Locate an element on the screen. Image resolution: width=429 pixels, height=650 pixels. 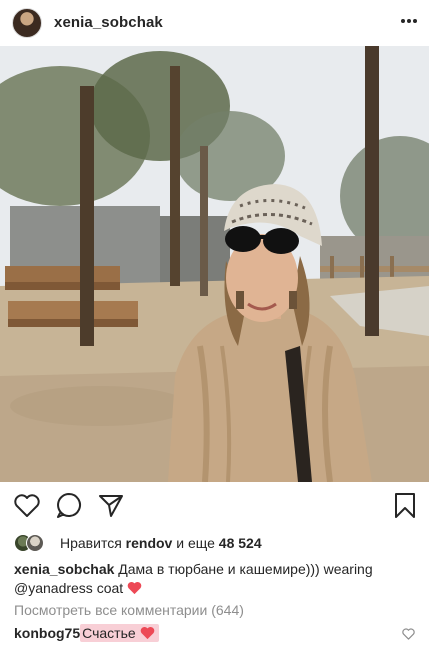
liker-avatars is located at coordinates (32, 543).